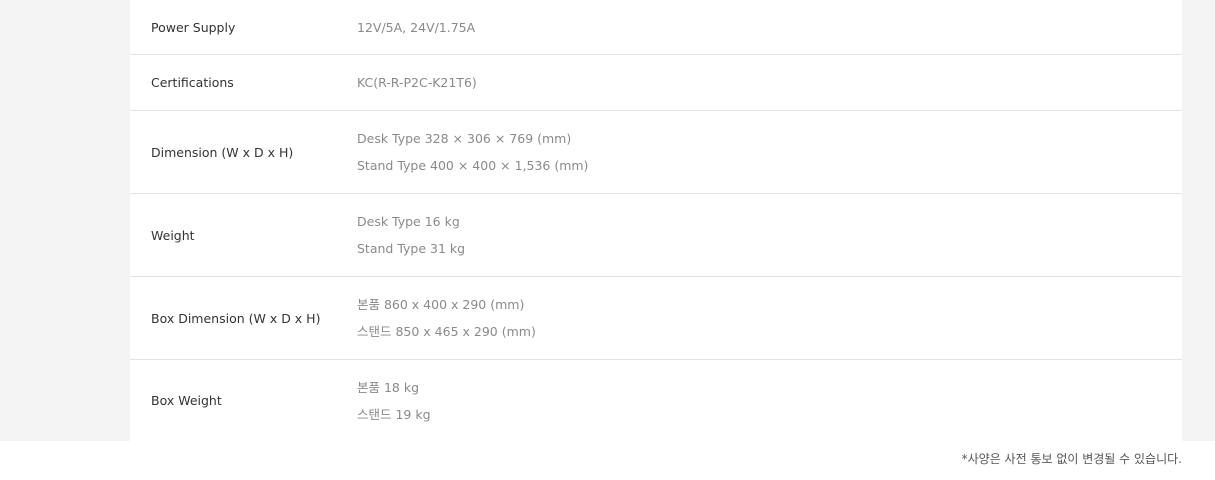 Image resolution: width=1215 pixels, height=480 pixels. What do you see at coordinates (656, 400) in the screenshot?
I see `spec-row-box-weight: Box Weight 본품 18 kg 스탠드 19 kg` at bounding box center [656, 400].